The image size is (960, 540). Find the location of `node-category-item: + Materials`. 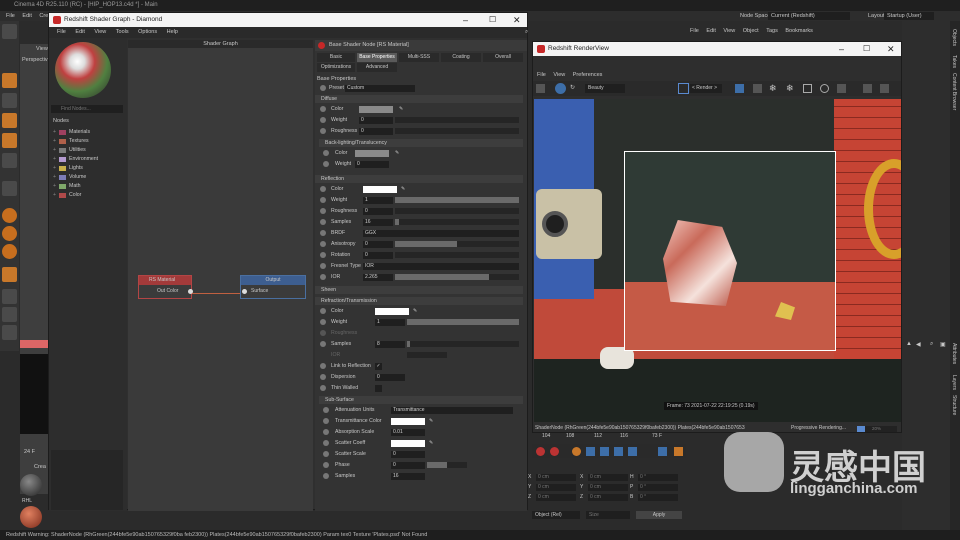

node-category-item: + Materials is located at coordinates (89, 132).